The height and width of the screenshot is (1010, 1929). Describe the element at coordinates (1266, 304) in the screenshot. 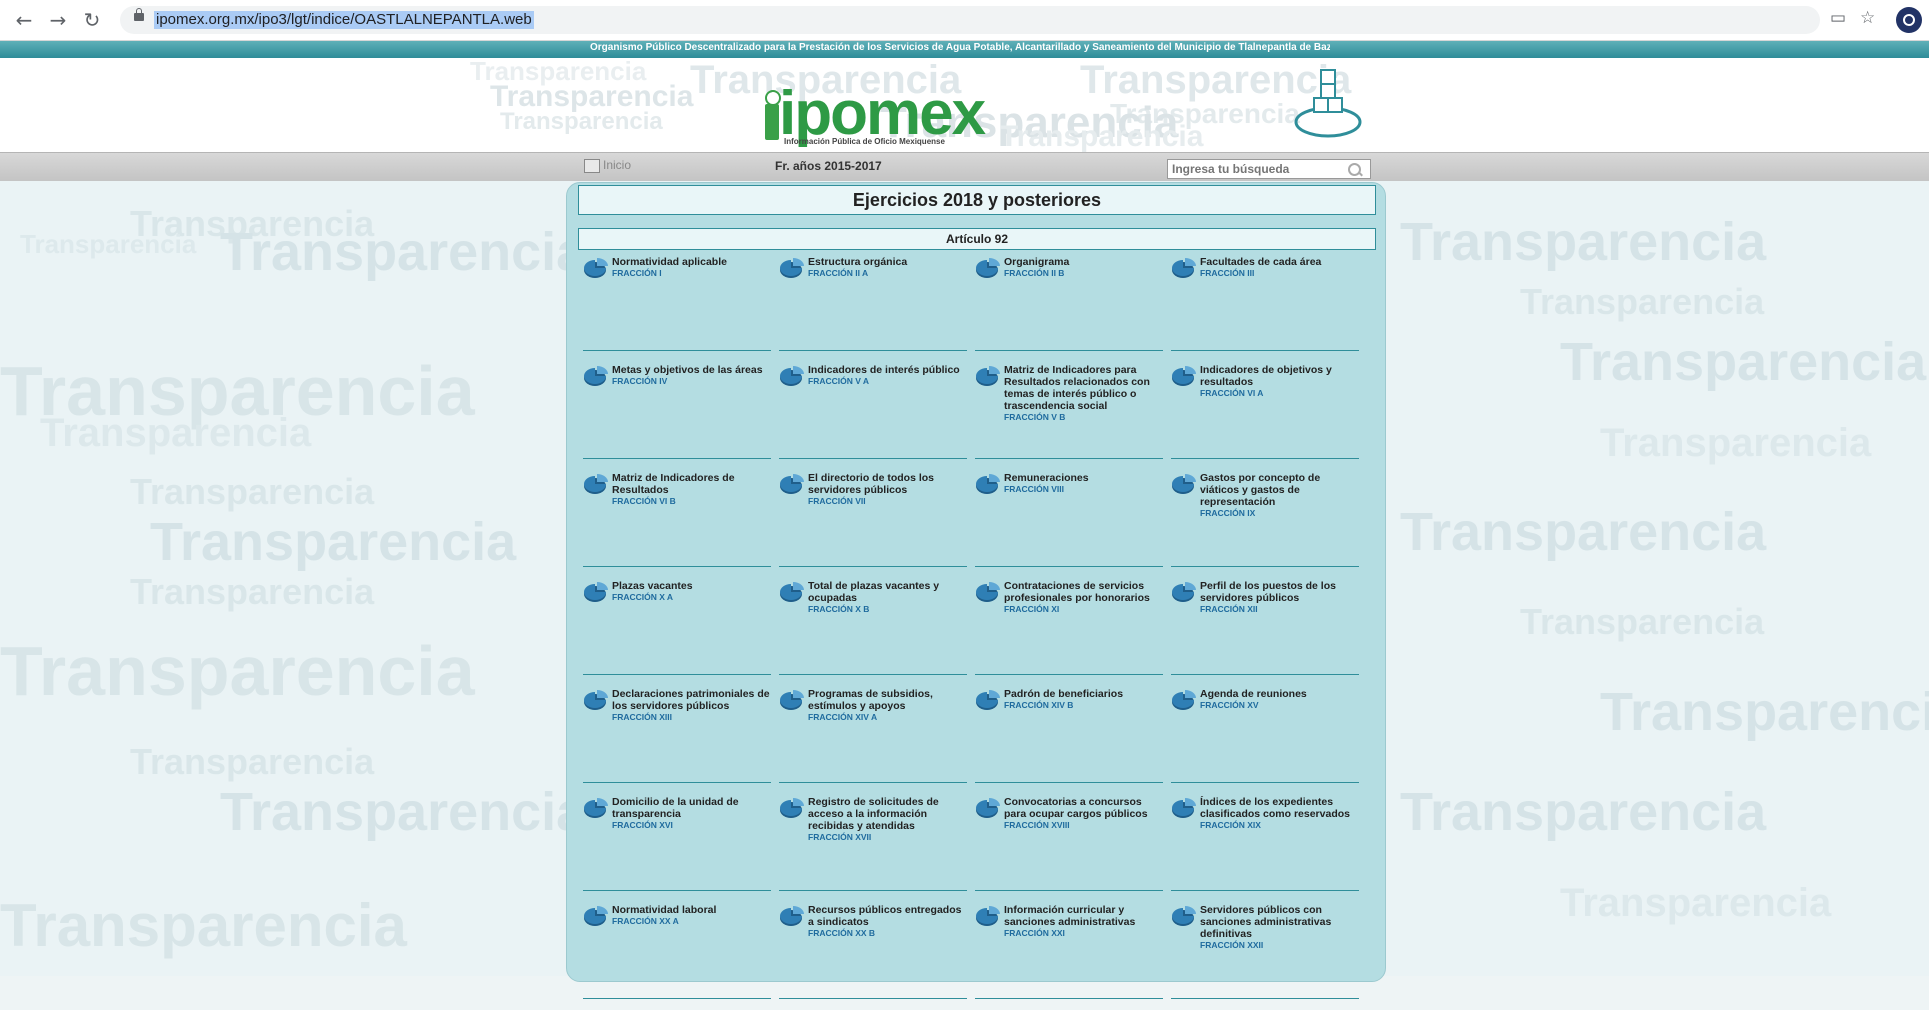

I see `fraction-item: Facultades de cada área FRACCIÓN III` at that location.